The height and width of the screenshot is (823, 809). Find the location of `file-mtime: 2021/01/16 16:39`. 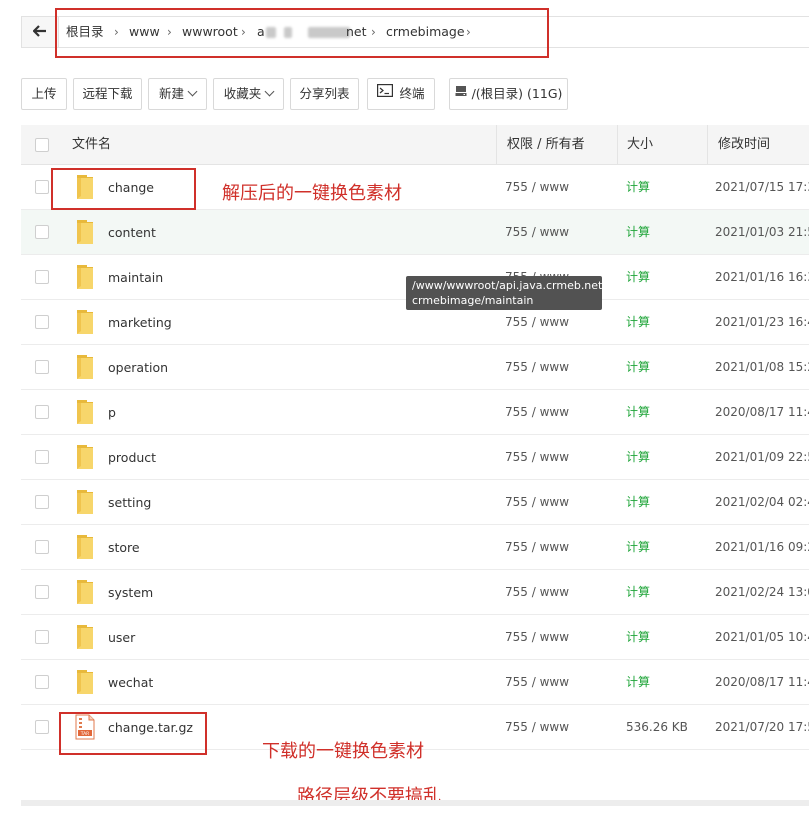

file-mtime: 2021/01/16 16:39 is located at coordinates (762, 277).